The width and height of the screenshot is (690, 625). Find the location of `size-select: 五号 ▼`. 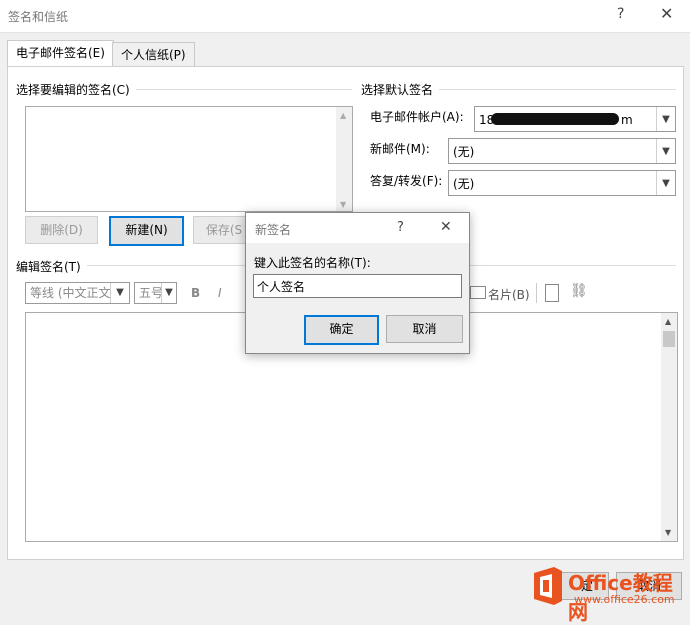

size-select: 五号 ▼ is located at coordinates (155, 293).